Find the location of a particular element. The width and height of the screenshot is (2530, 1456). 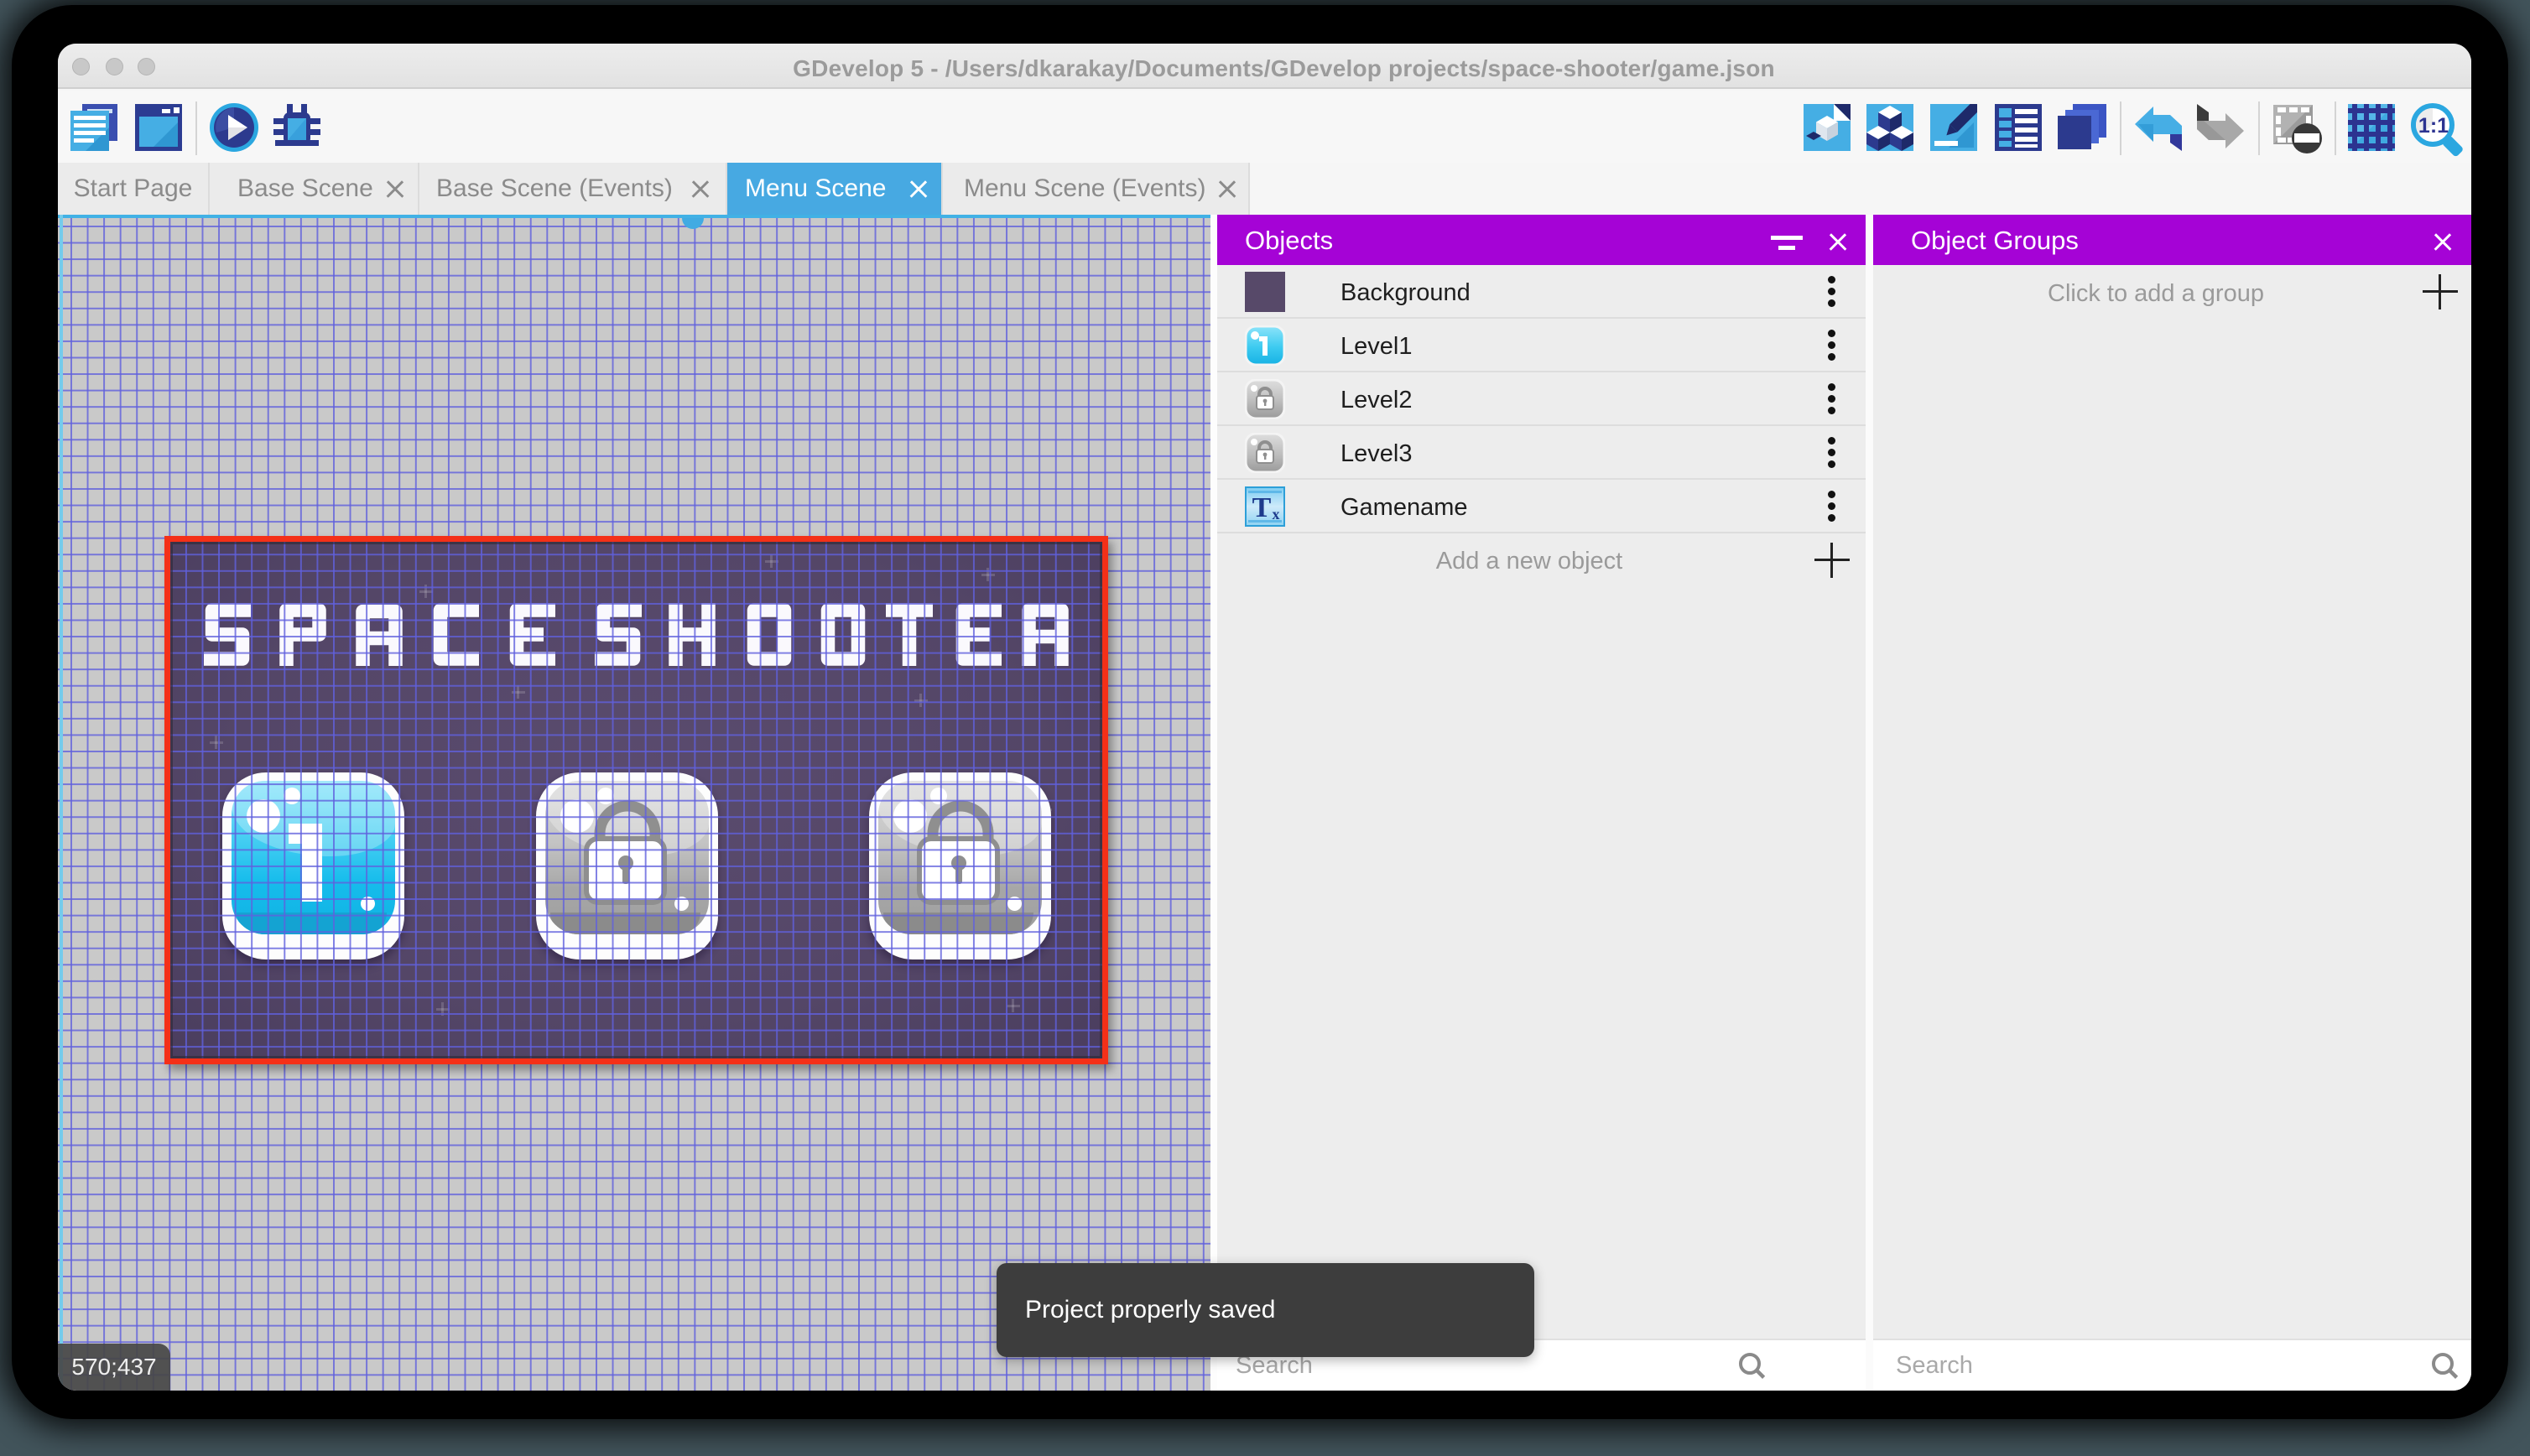

svg-text: 1:1 is located at coordinates (2433, 126).